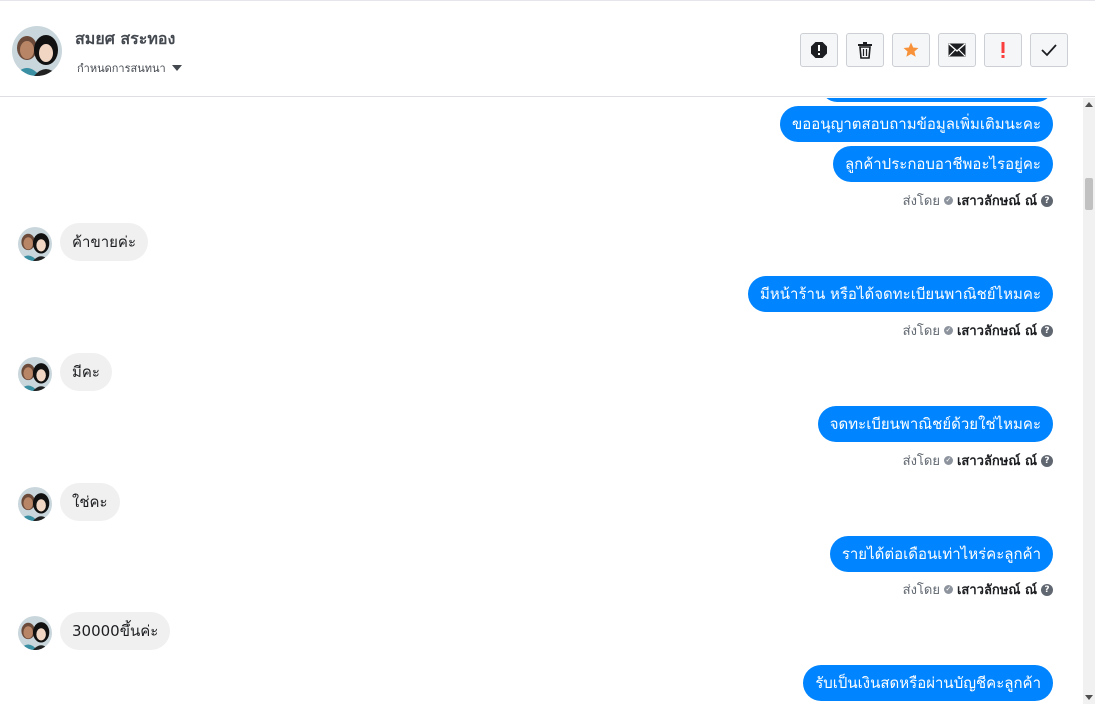 The height and width of the screenshot is (704, 1095). I want to click on scroll-down-icon, so click(1089, 697).